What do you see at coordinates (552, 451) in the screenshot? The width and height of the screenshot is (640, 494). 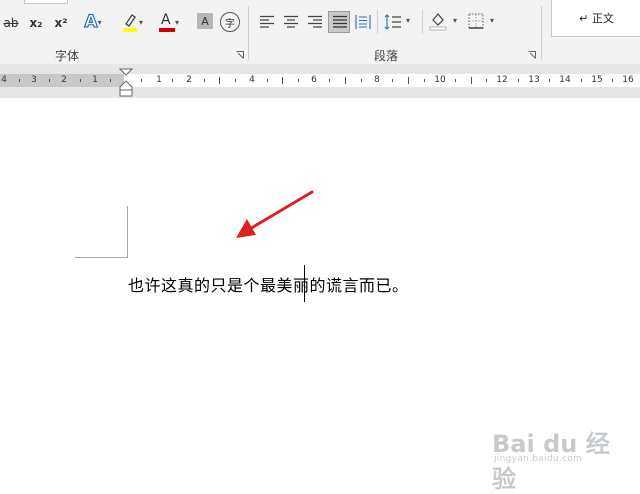 I see `baidu-watermark: Bai du 经验 jingyan.baidu.com` at bounding box center [552, 451].